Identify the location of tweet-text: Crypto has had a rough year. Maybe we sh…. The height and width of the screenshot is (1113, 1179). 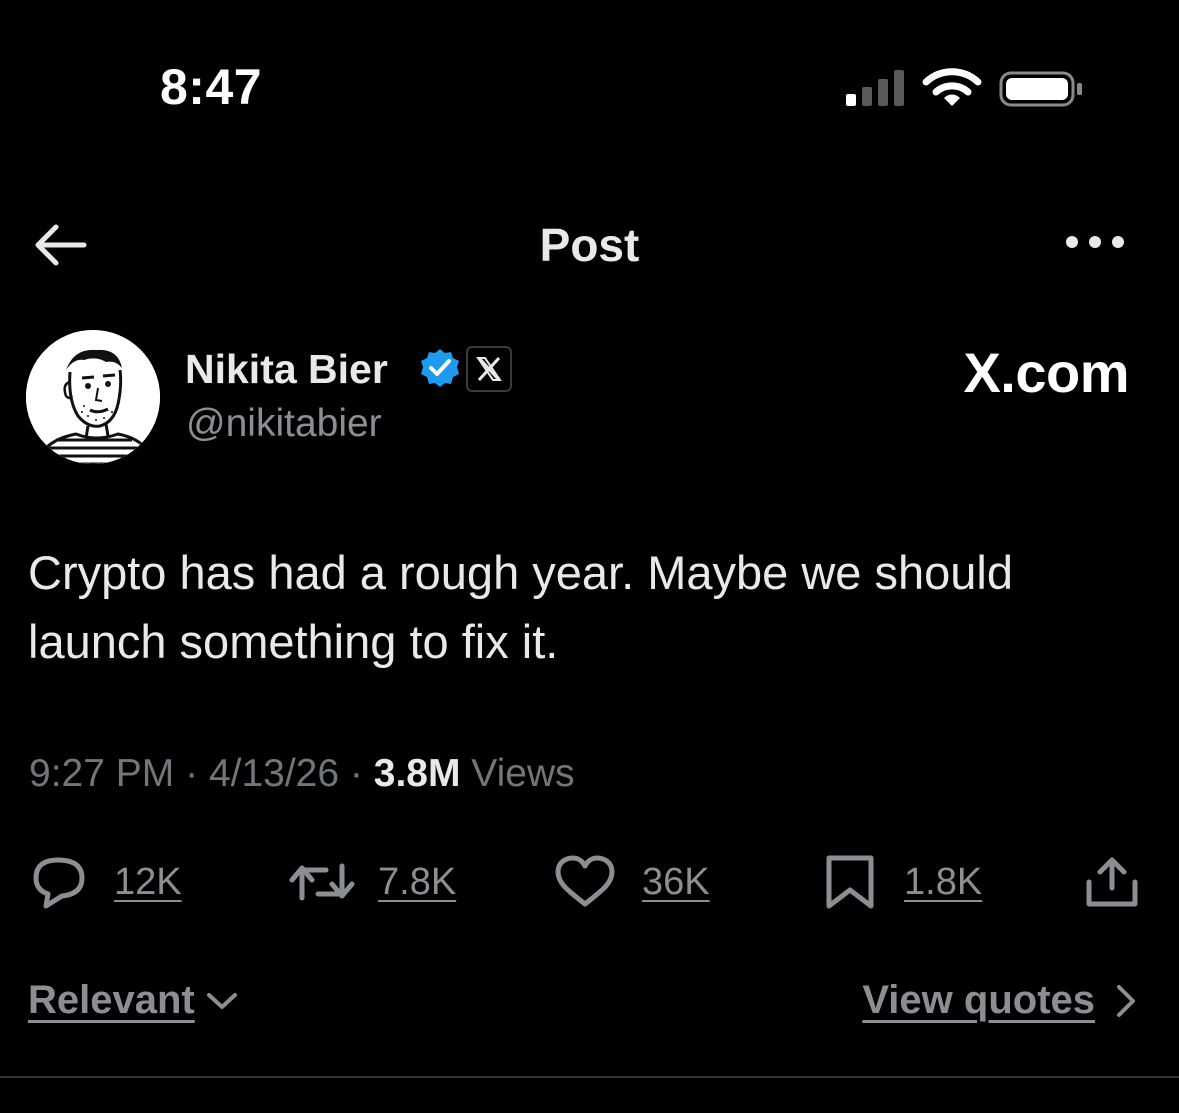
(520, 607).